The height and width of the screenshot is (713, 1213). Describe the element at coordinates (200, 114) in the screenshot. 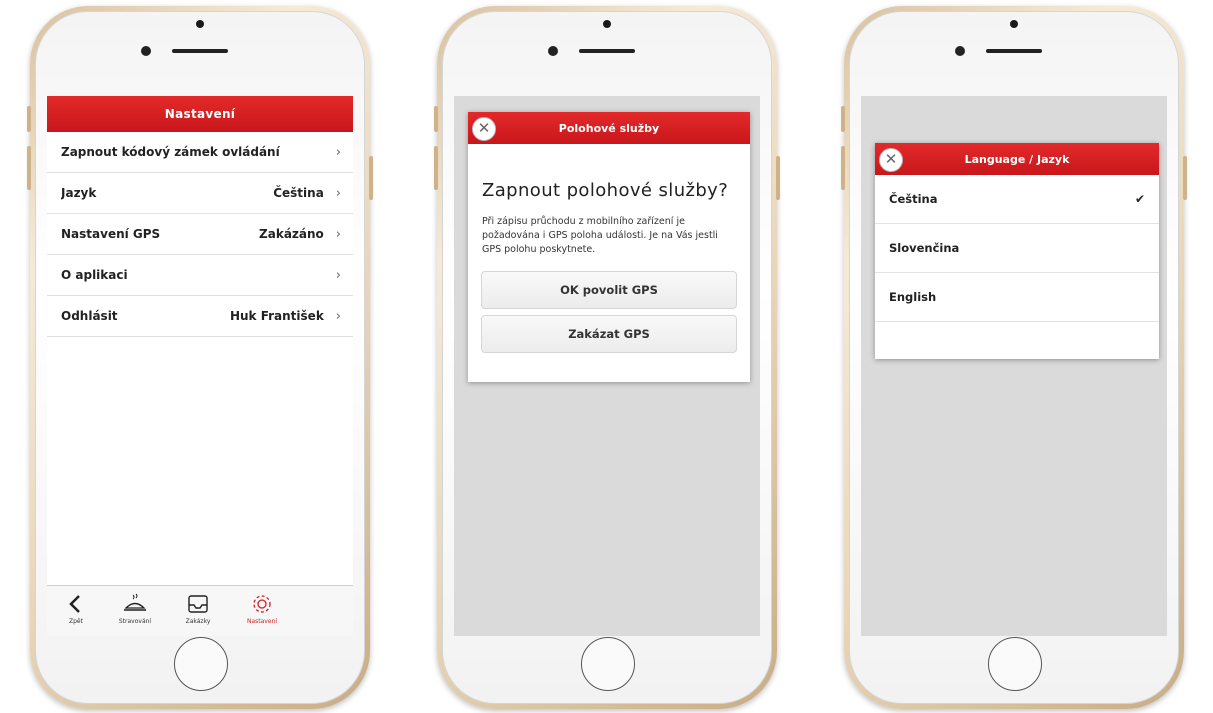

I see `page-title: Nastavení` at that location.